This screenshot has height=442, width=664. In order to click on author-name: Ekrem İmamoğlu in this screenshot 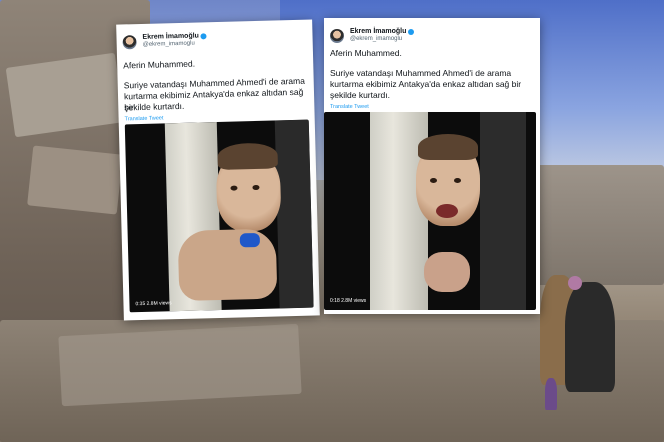, I will do `click(382, 32)`.